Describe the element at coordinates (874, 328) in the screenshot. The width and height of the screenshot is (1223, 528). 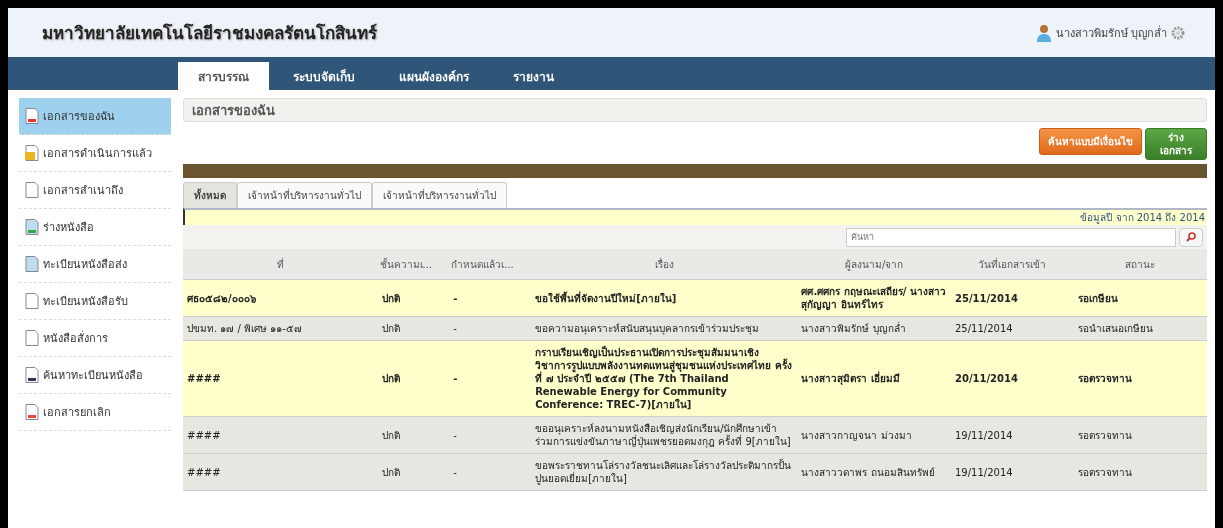
I see `table-cell: นางสาวพิมรักษ์ บุญกล่ำ` at that location.